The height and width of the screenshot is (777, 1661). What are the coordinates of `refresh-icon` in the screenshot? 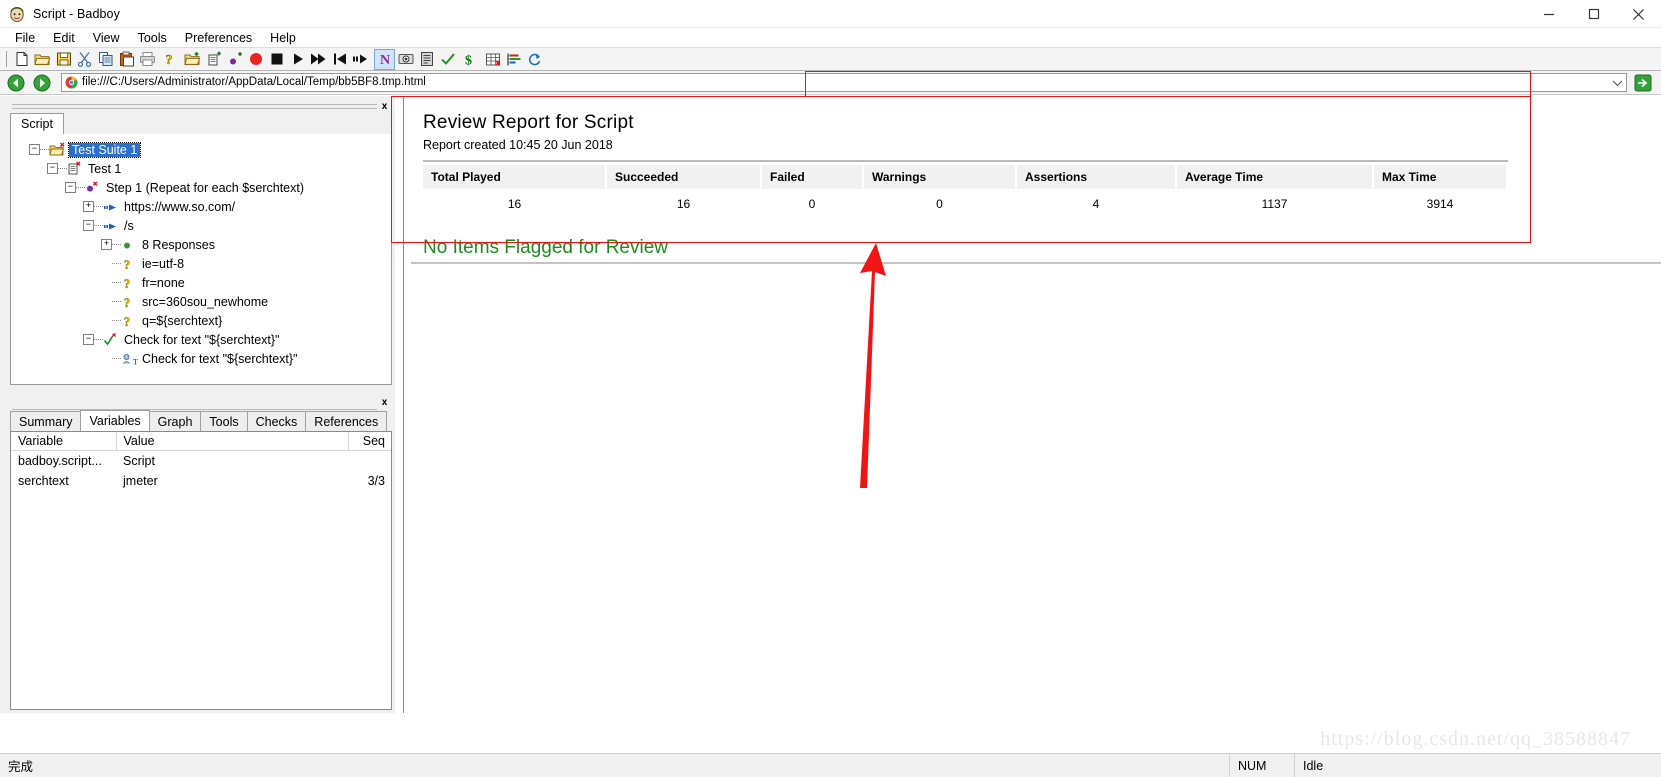 It's located at (534, 59).